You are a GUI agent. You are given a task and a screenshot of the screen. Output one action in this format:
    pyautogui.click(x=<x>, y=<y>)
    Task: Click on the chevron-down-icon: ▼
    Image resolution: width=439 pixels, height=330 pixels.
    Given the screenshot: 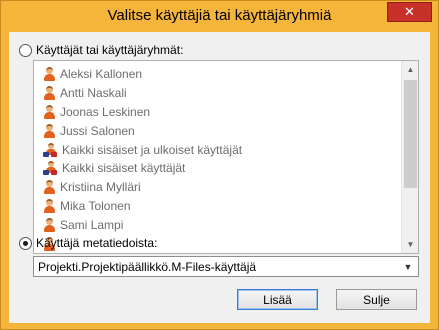 What is the action you would take?
    pyautogui.click(x=408, y=266)
    